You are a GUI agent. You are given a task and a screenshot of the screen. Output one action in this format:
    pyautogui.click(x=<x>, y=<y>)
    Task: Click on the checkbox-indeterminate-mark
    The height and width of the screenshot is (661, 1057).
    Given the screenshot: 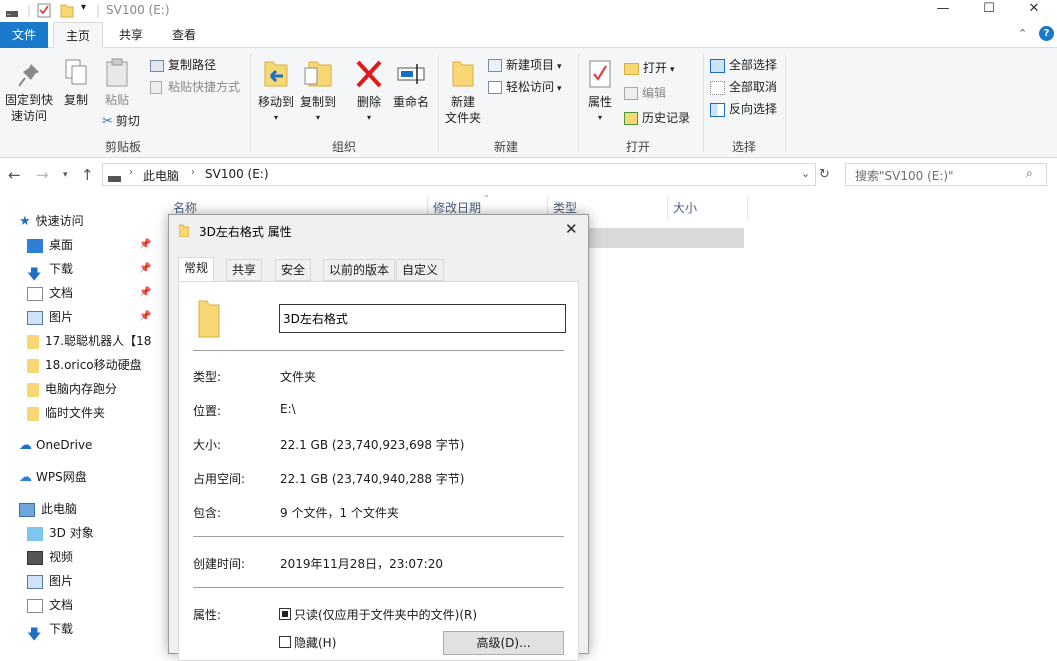 What is the action you would take?
    pyautogui.click(x=285, y=614)
    